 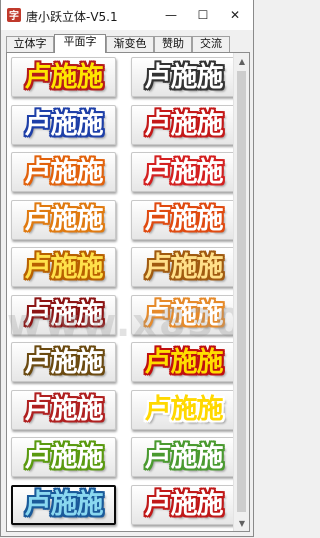 I want to click on scrollbar-thumb, so click(x=241, y=291).